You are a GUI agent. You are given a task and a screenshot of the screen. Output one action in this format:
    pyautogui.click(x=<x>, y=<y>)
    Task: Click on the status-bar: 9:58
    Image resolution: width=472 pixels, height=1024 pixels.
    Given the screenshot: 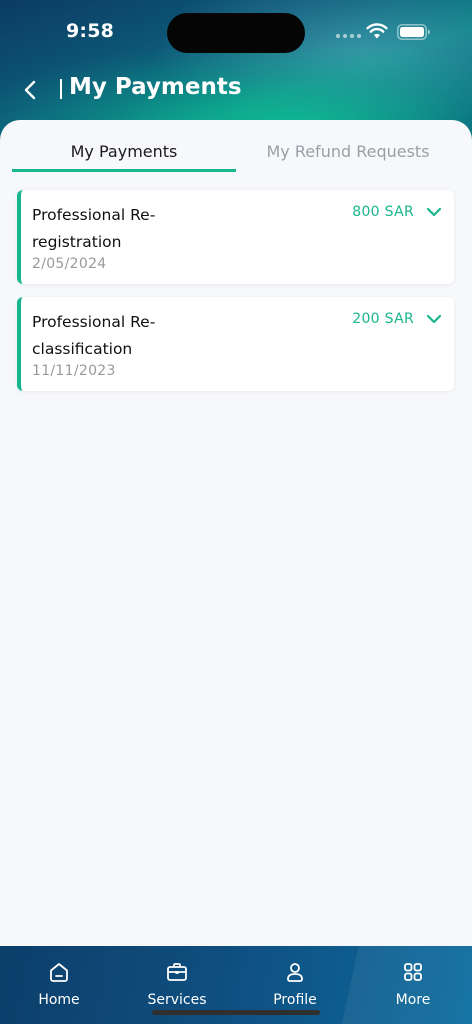 What is the action you would take?
    pyautogui.click(x=236, y=30)
    